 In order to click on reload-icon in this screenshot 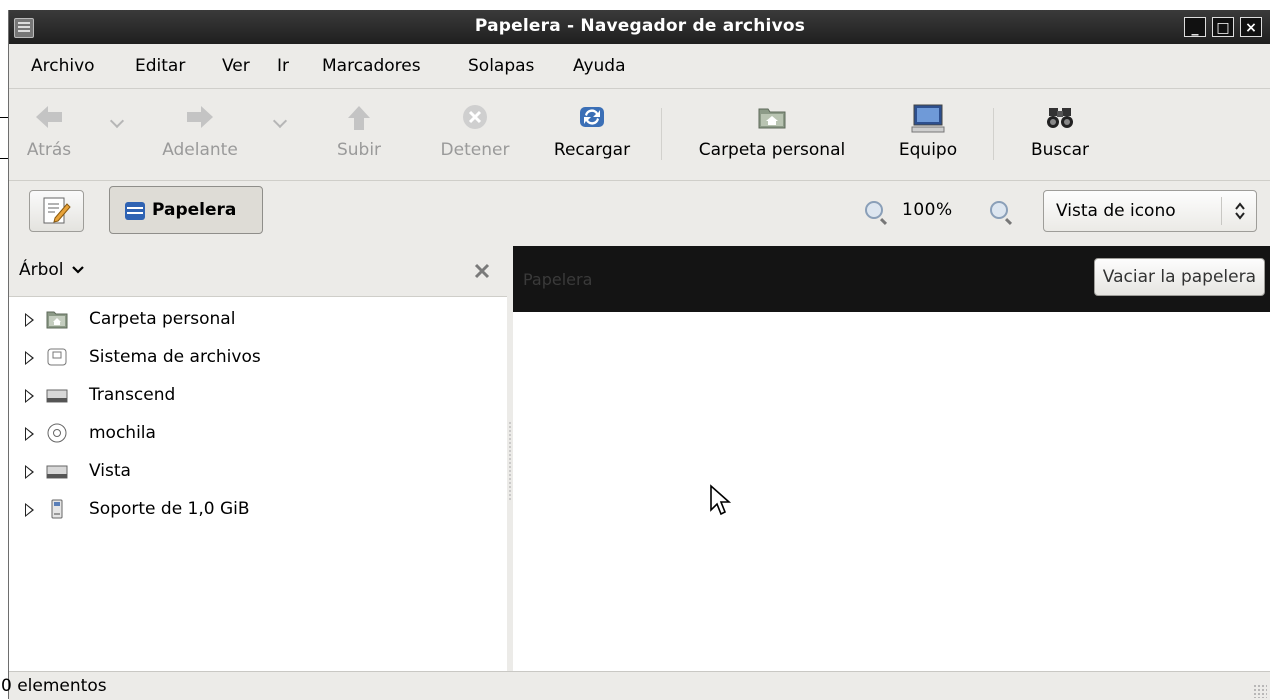, I will do `click(592, 117)`.